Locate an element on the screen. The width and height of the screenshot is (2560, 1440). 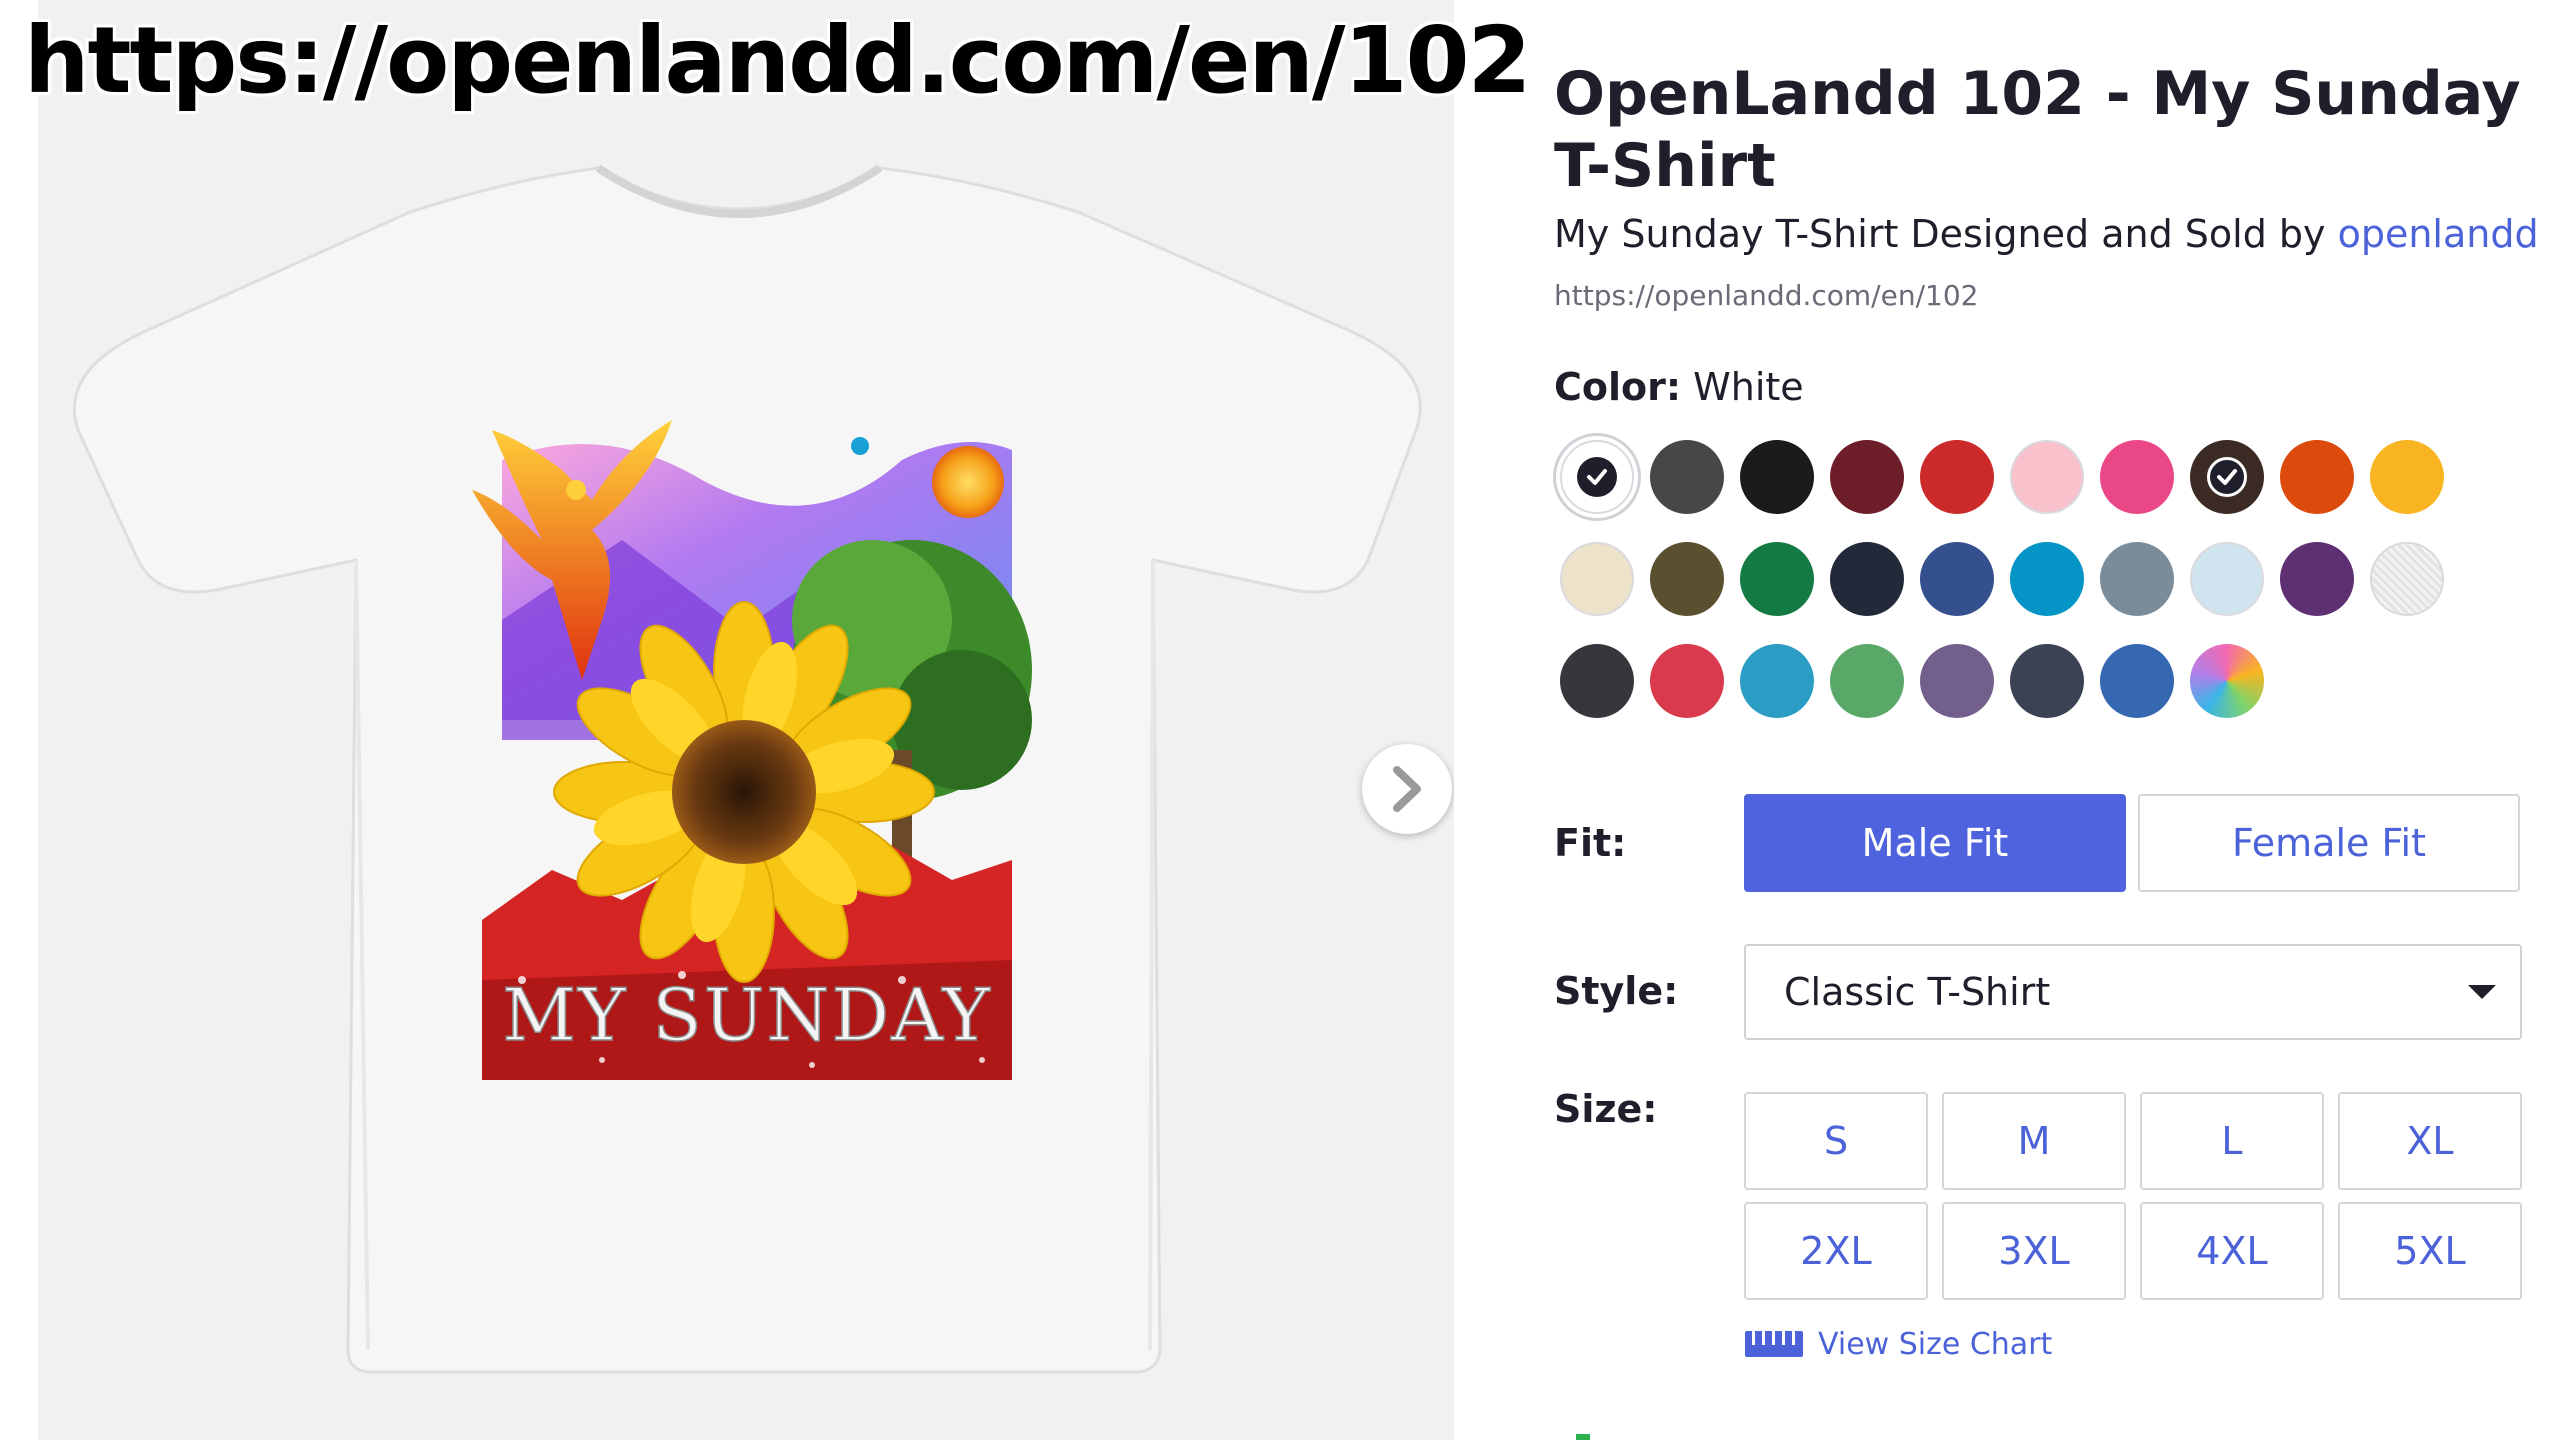
color-swatch-black is located at coordinates (1777, 477).